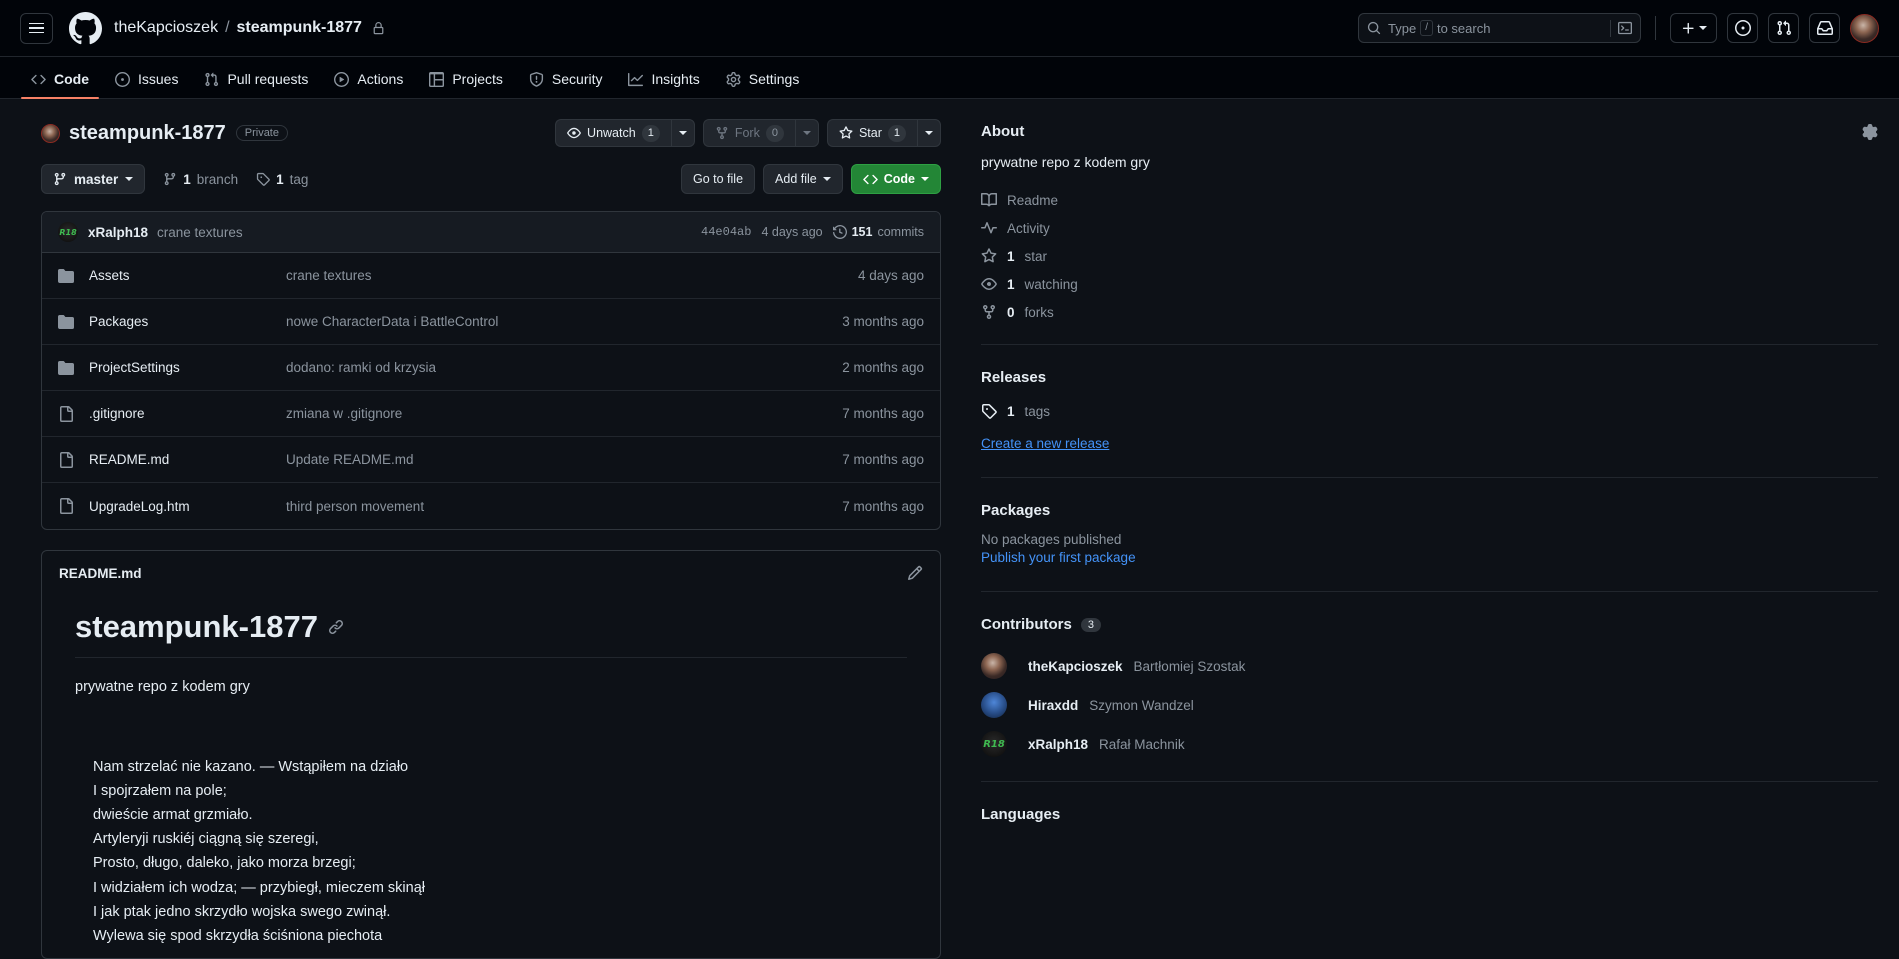 This screenshot has height=959, width=1899. What do you see at coordinates (134, 367) in the screenshot?
I see `file-name: ProjectSettings` at bounding box center [134, 367].